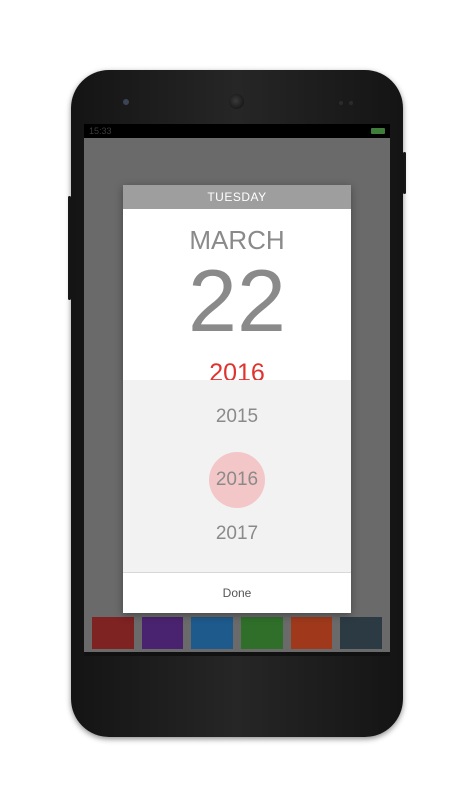 The width and height of the screenshot is (474, 801). I want to click on power-button, so click(404, 173).